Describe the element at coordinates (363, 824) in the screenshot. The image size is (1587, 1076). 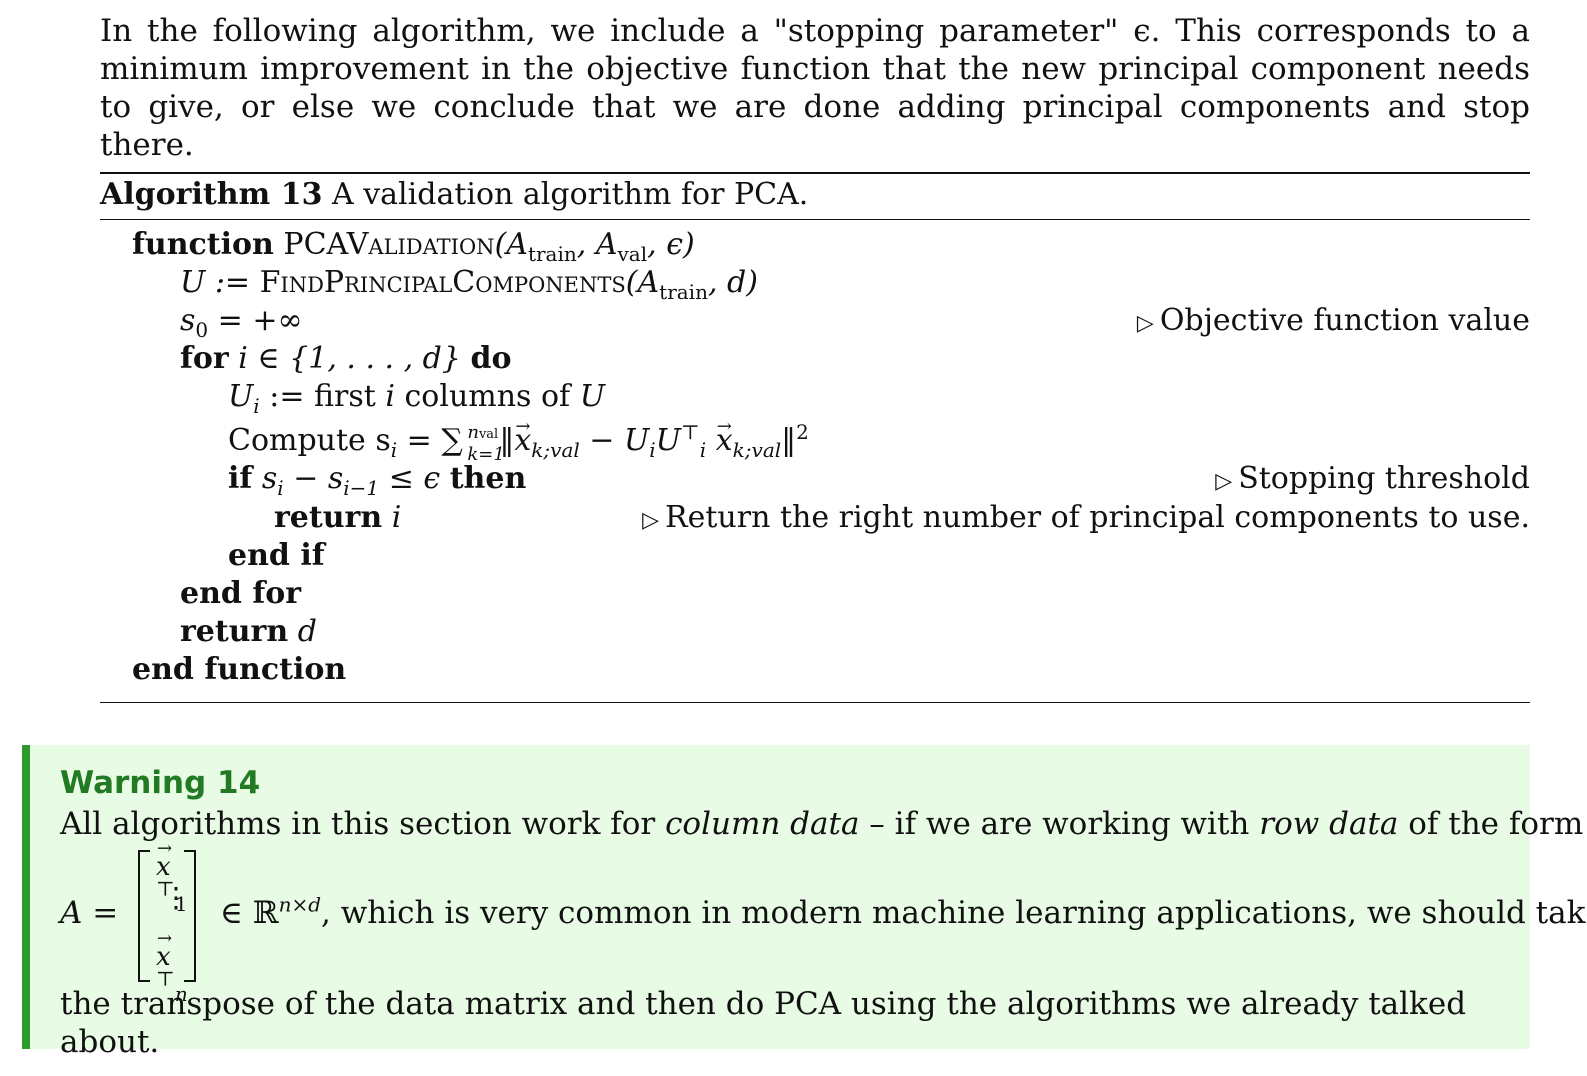
I see `warning-text-a: All algorithms in this section work for` at that location.